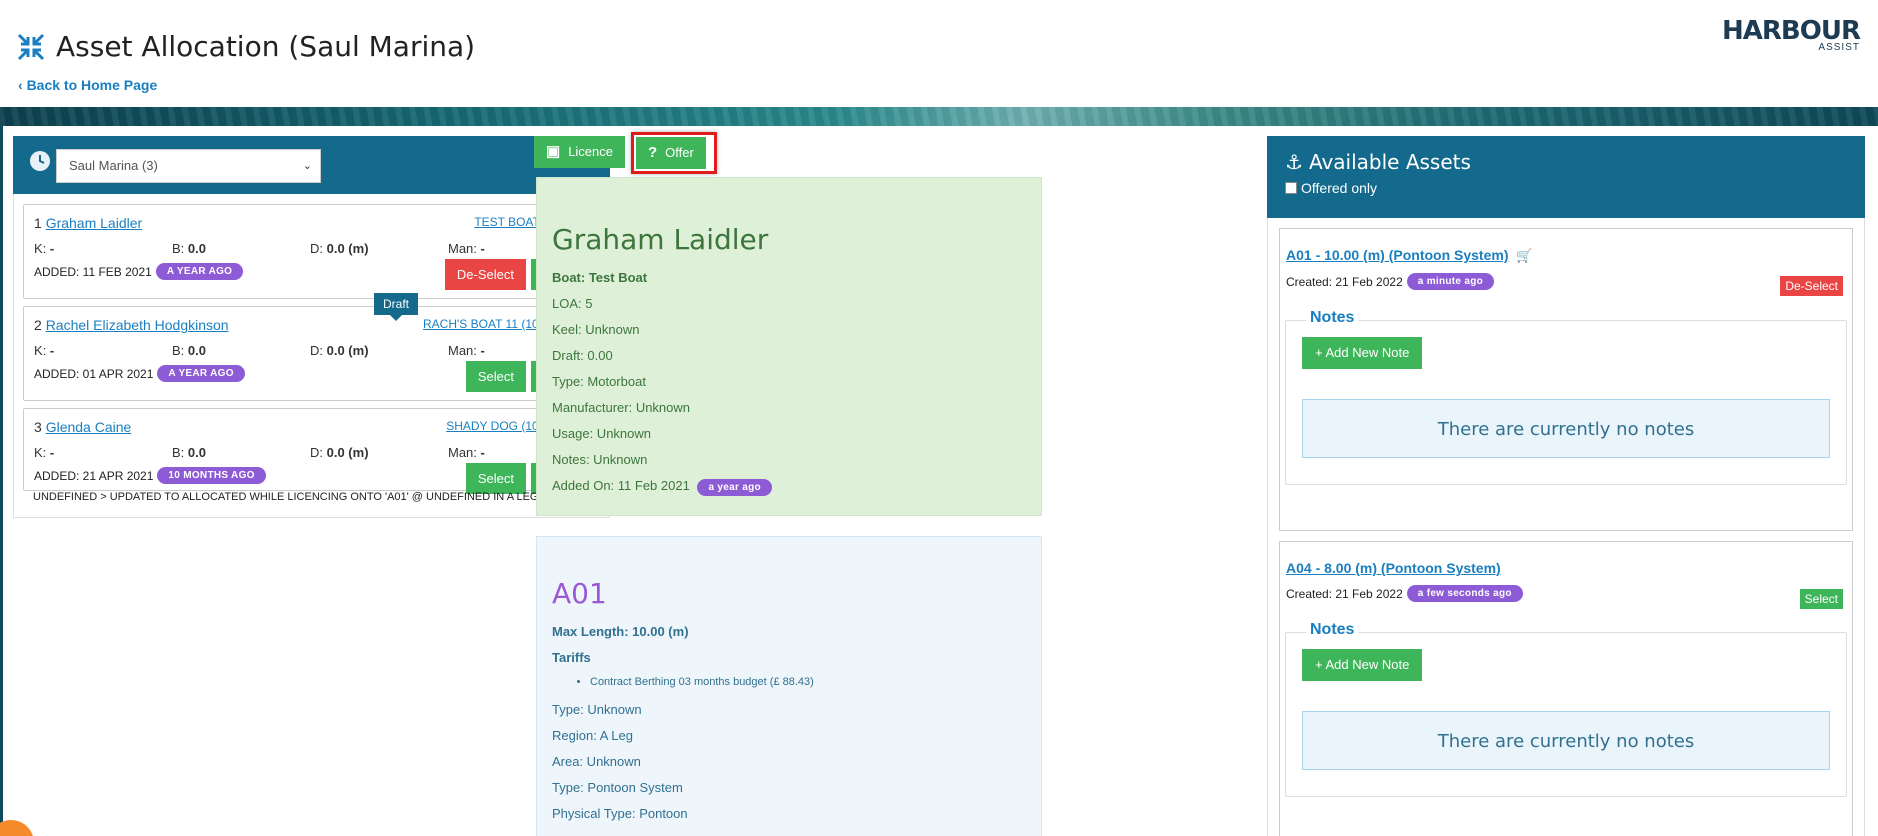 This screenshot has height=836, width=1878. What do you see at coordinates (1566, 177) in the screenshot?
I see `available-assets-header: ⚓ Available Assets Offered only` at bounding box center [1566, 177].